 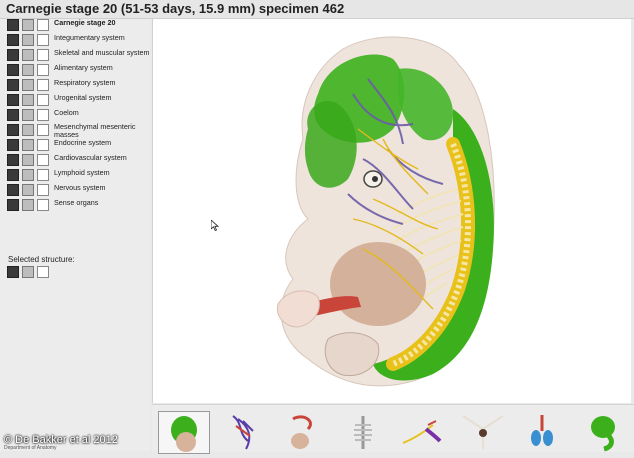 What do you see at coordinates (82, 172) in the screenshot?
I see `sidebar-item-label: Lymphoid system` at bounding box center [82, 172].